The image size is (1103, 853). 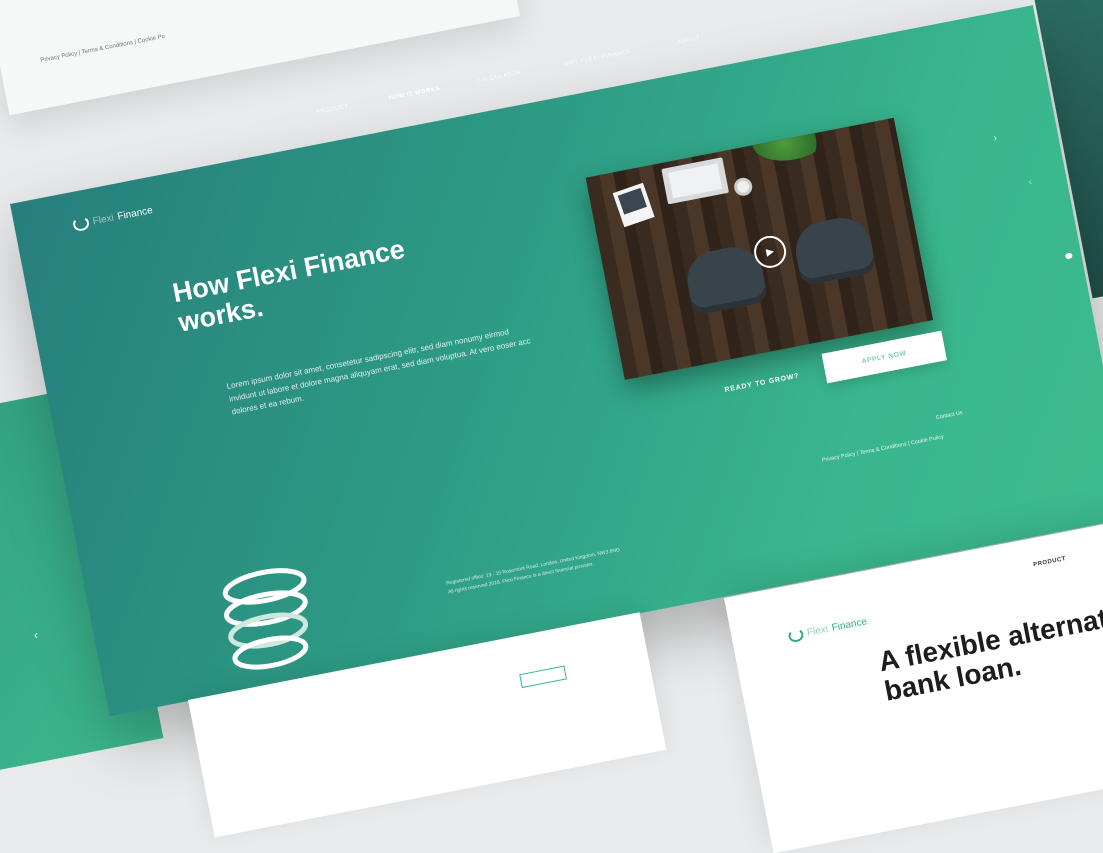 What do you see at coordinates (989, 645) in the screenshot?
I see `product-headline: A flexible alternative to a bank loan.` at bounding box center [989, 645].